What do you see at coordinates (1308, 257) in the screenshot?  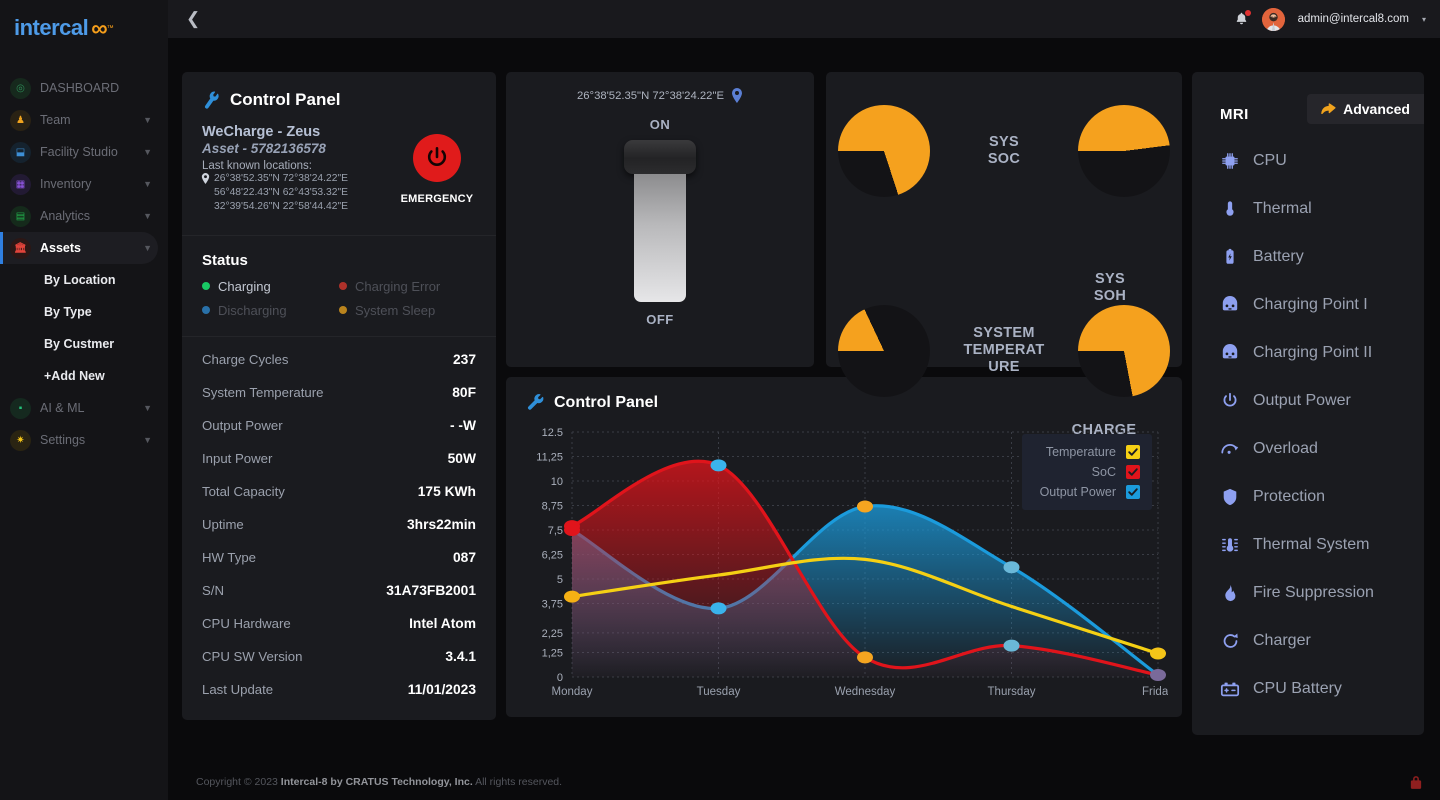 I see `mri-item-battery: Battery` at bounding box center [1308, 257].